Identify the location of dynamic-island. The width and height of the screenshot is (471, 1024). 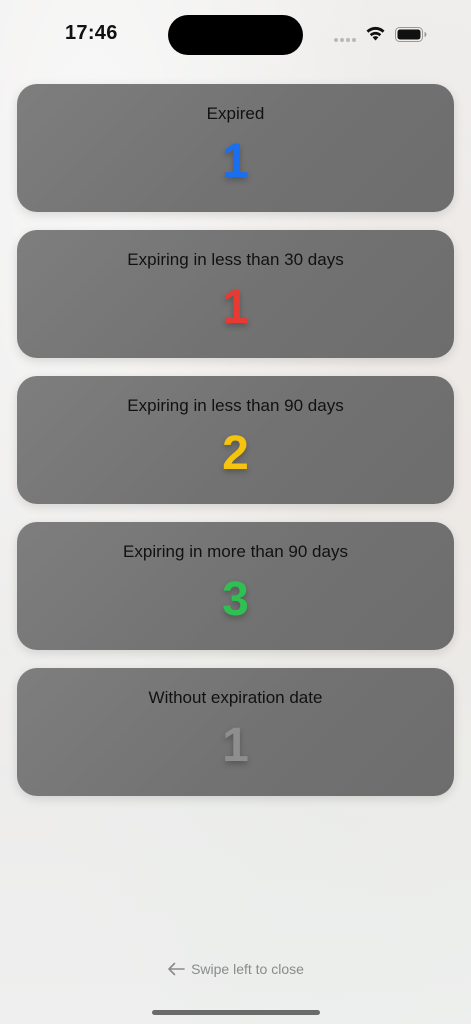
(235, 35).